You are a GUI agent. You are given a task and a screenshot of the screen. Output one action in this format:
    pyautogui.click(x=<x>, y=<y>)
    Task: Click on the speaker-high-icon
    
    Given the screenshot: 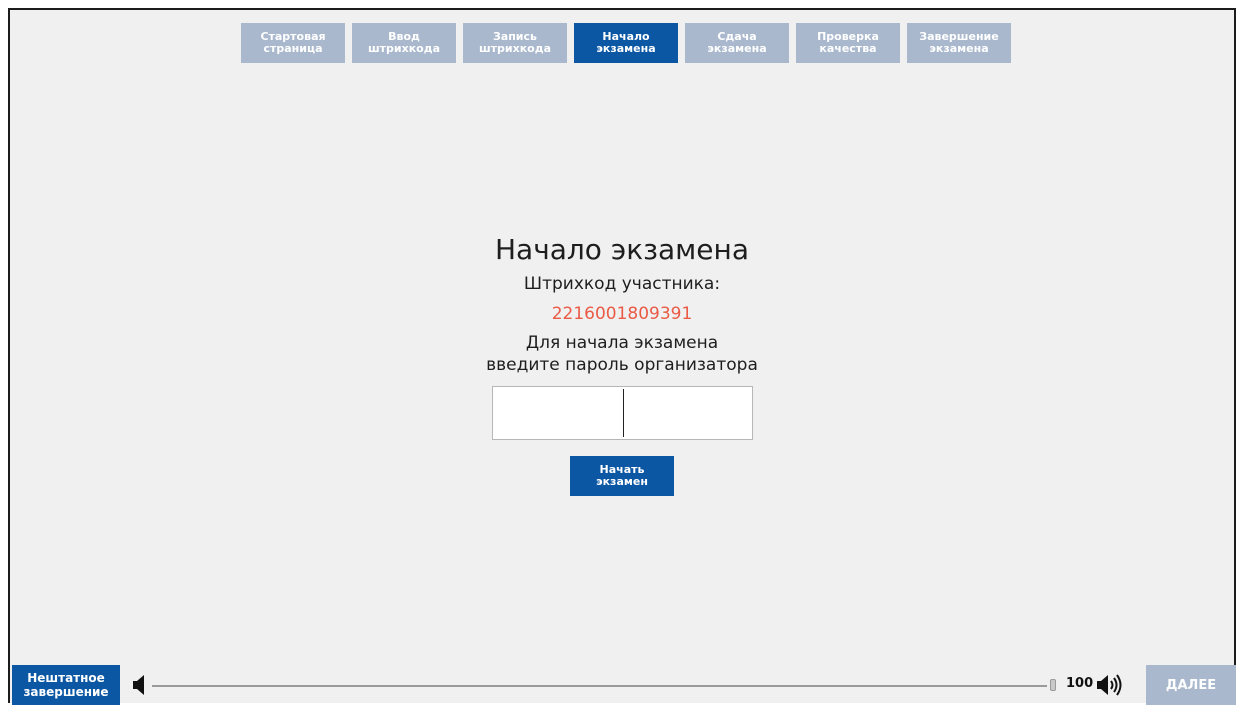 What is the action you would take?
    pyautogui.click(x=1111, y=687)
    